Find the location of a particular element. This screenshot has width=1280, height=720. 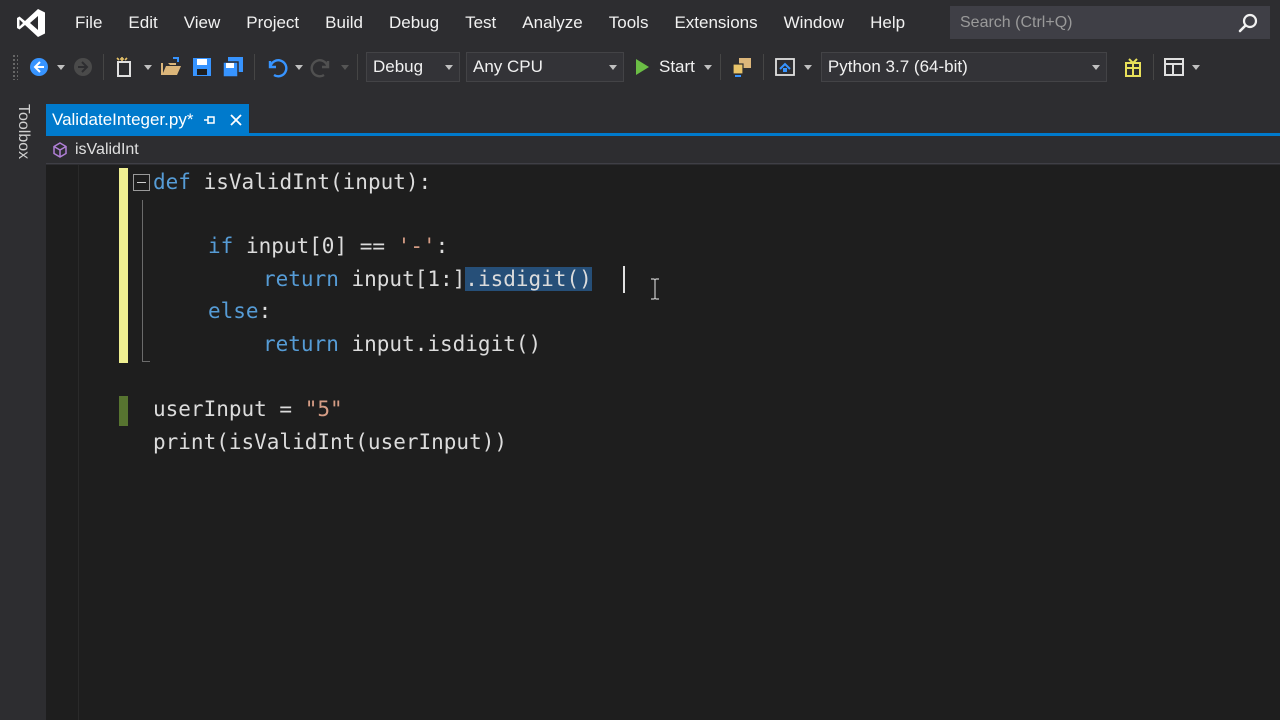

search-icon is located at coordinates (1248, 25).